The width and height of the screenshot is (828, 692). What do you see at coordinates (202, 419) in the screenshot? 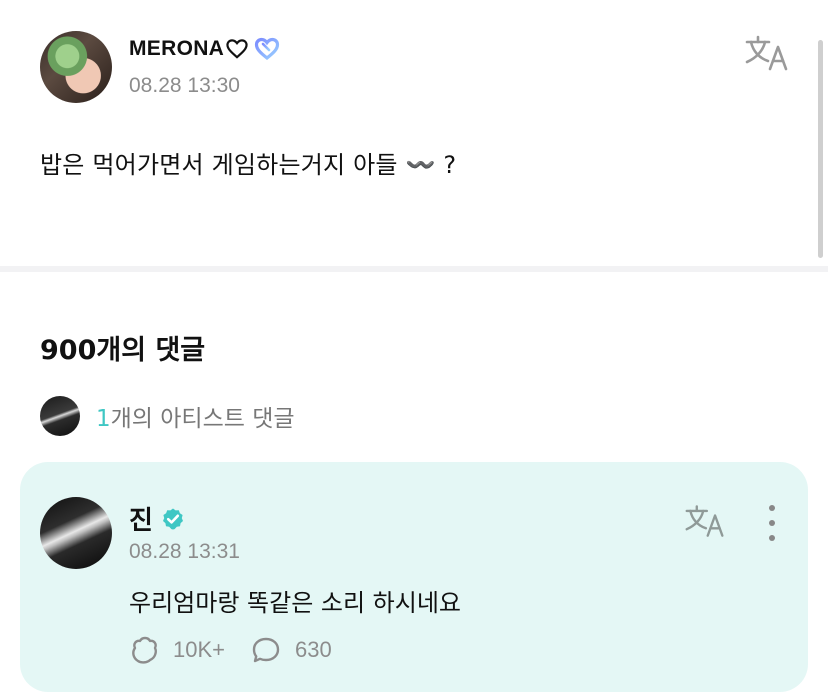
I see `artist-comment-label-text: 개의 아티스트 댓글` at bounding box center [202, 419].